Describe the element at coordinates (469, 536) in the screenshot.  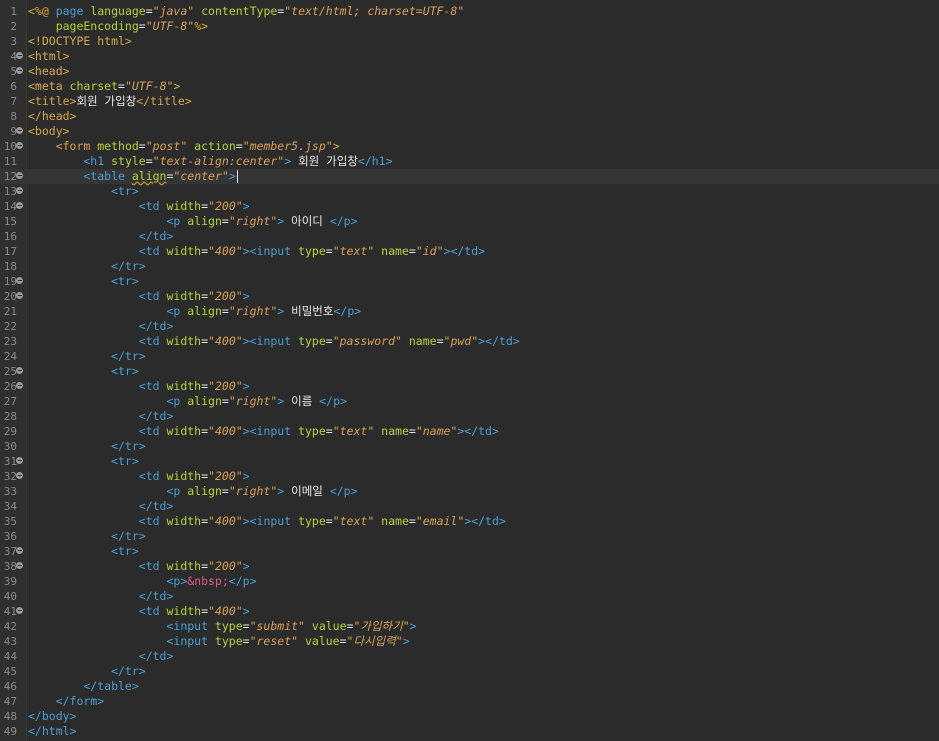
I see `code-line: 36 </tr>` at that location.